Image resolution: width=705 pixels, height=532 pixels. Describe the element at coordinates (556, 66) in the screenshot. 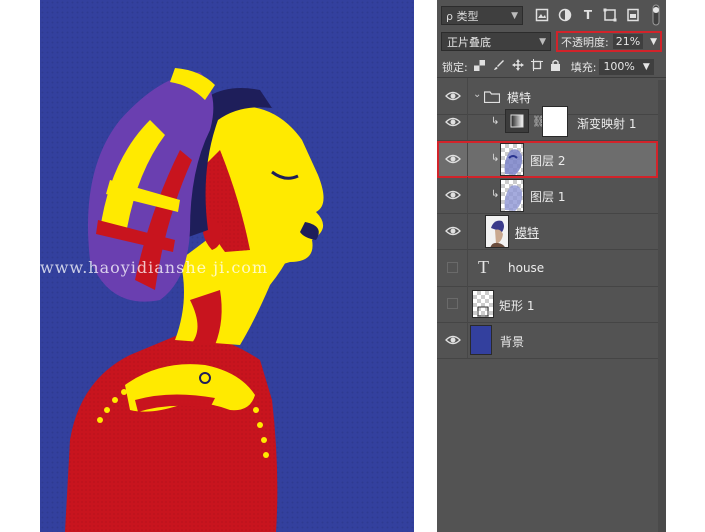

I see `lock-all-icon` at that location.